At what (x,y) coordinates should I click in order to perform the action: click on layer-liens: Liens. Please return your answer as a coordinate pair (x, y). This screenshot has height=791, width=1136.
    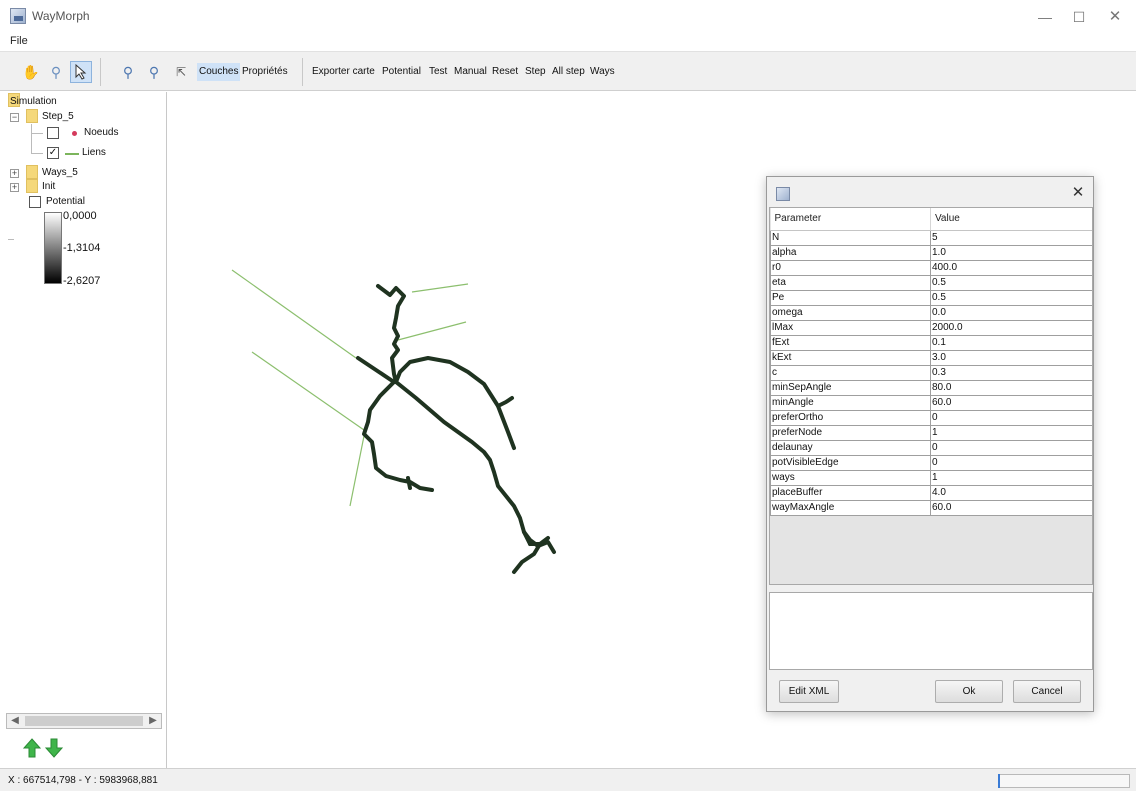
    Looking at the image, I should click on (94, 152).